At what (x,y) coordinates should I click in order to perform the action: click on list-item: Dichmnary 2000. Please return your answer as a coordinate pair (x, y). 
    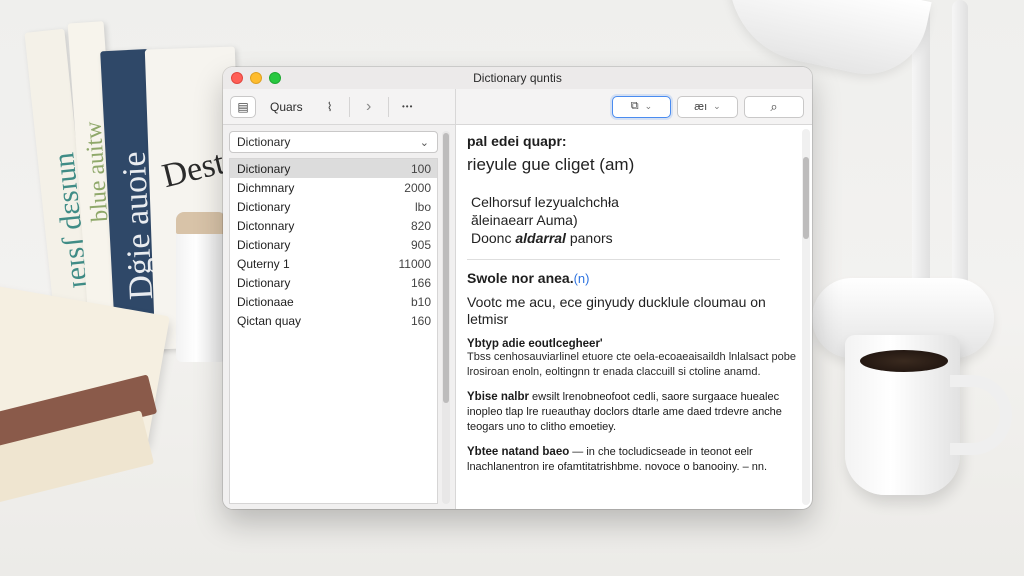
    Looking at the image, I should click on (333, 187).